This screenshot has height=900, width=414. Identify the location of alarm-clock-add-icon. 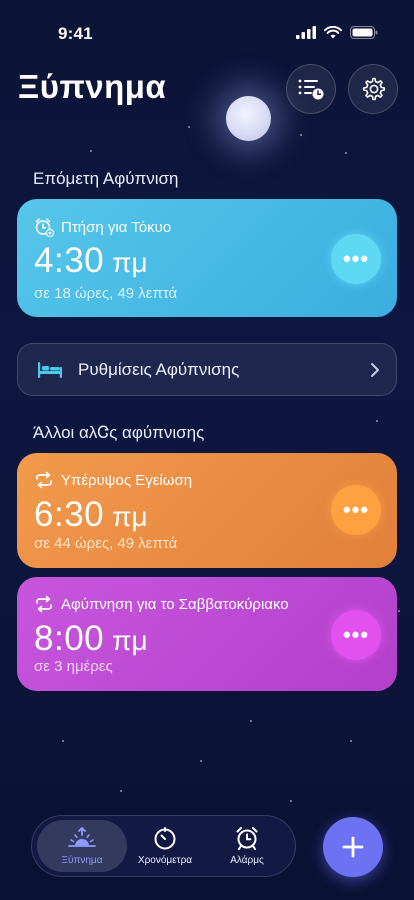
(44, 227).